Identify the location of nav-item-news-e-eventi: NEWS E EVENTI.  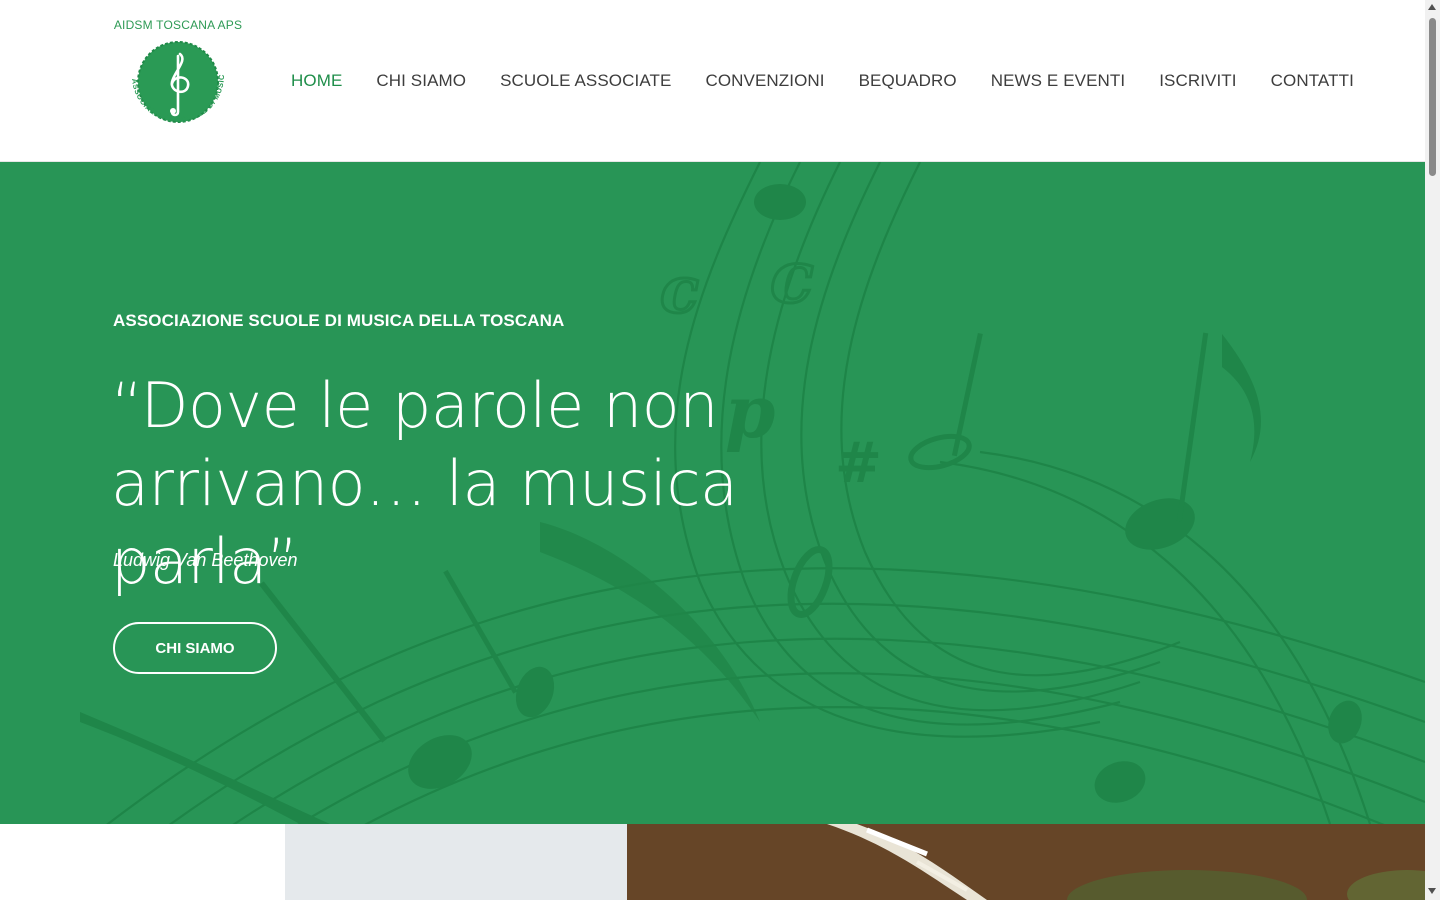
(1058, 81).